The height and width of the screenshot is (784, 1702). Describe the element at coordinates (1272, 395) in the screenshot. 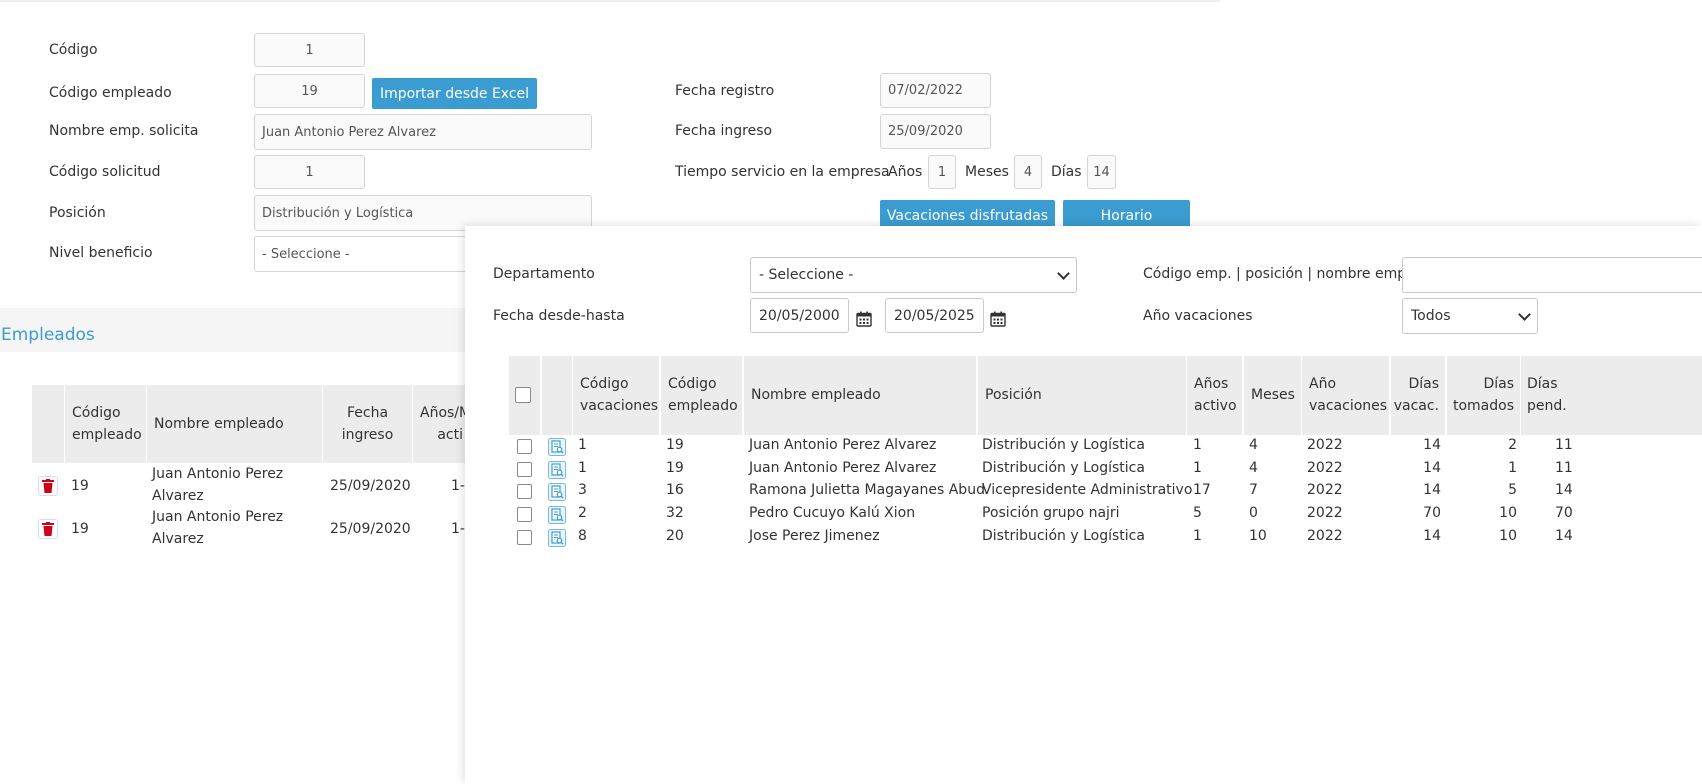

I see `vacaciones-header-meses: Meses` at that location.